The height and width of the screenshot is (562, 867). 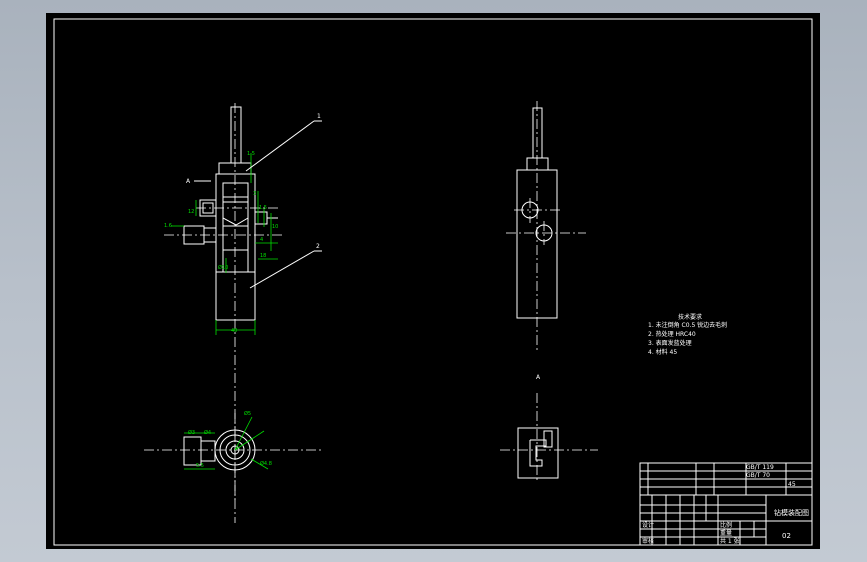 What do you see at coordinates (730, 541) in the screenshot?
I see `sheet-label: 共 1 张` at bounding box center [730, 541].